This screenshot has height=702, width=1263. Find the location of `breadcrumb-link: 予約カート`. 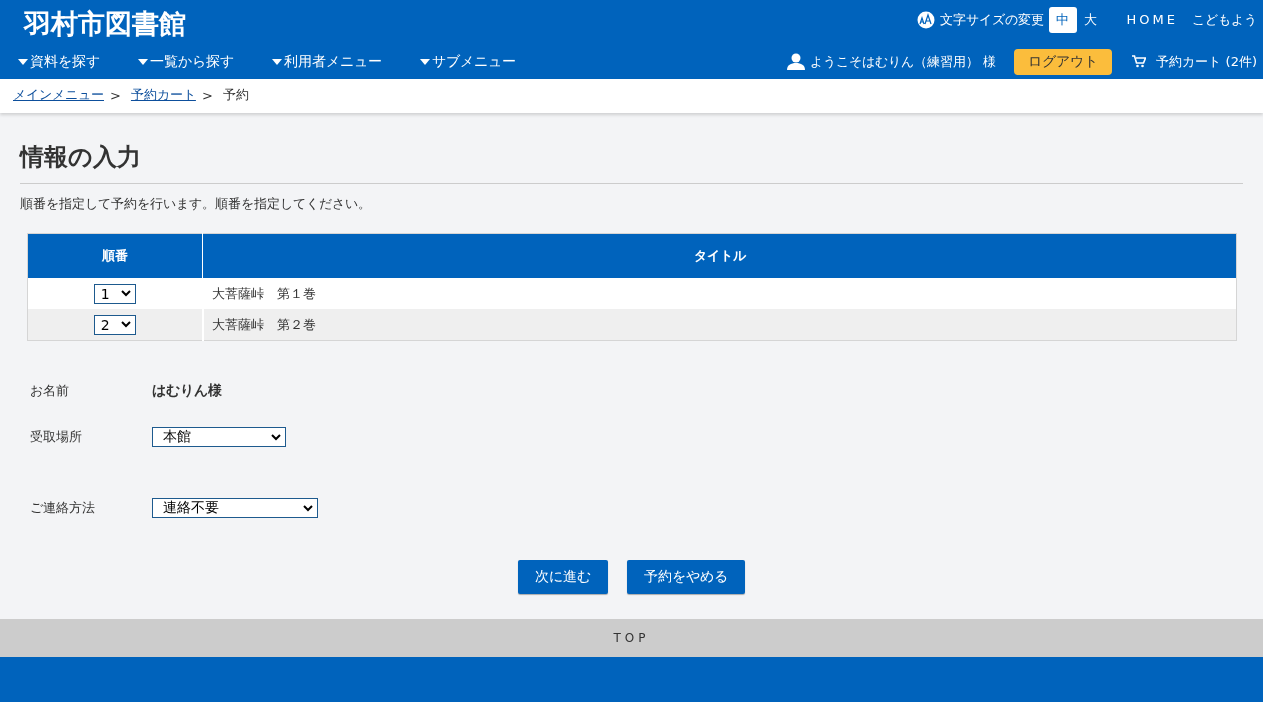

breadcrumb-link: 予約カート is located at coordinates (163, 95).